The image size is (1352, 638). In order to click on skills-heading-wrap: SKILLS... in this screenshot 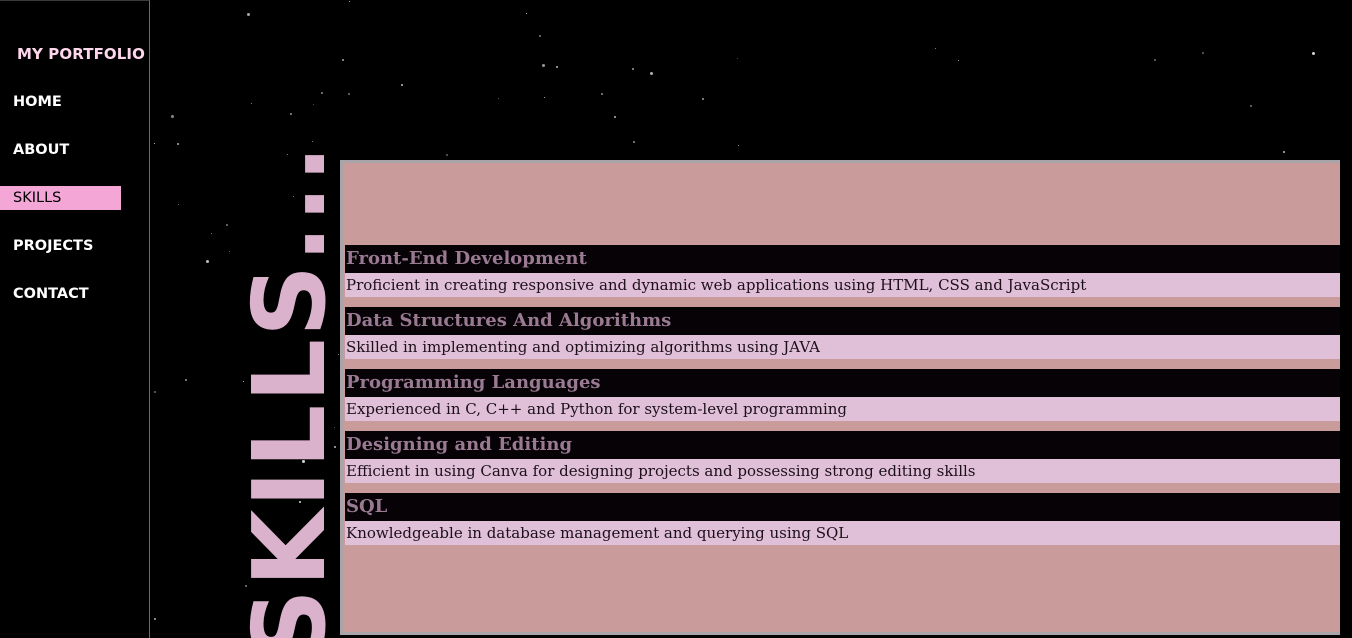, I will do `click(289, 390)`.